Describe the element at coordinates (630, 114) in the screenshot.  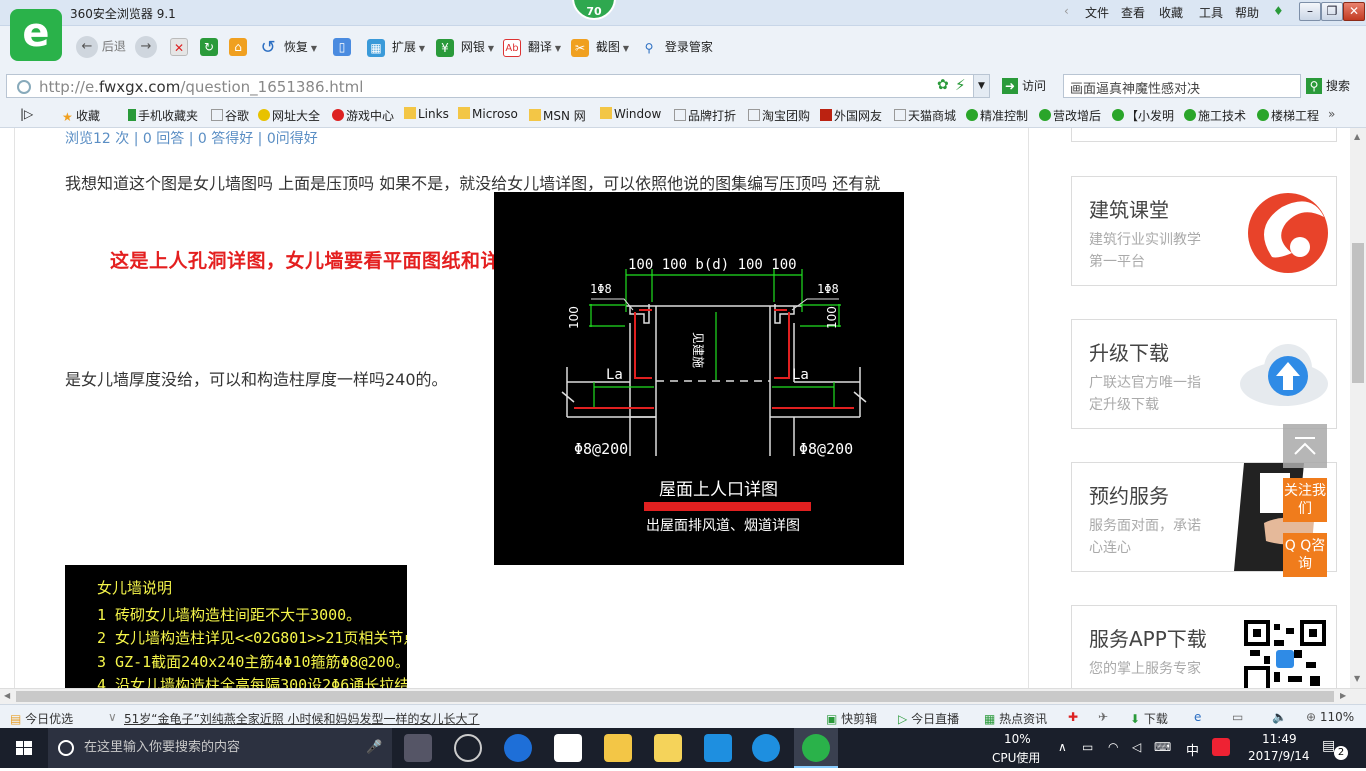
I see `bookmark-item: Window` at that location.